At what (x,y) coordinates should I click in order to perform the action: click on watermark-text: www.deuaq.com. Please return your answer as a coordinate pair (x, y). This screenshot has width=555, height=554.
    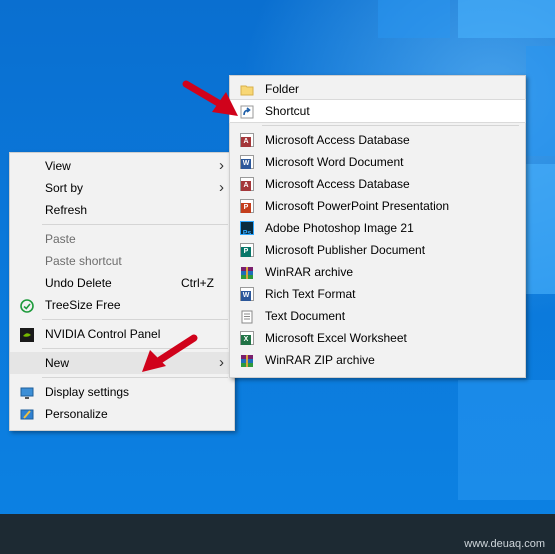
    Looking at the image, I should click on (504, 544).